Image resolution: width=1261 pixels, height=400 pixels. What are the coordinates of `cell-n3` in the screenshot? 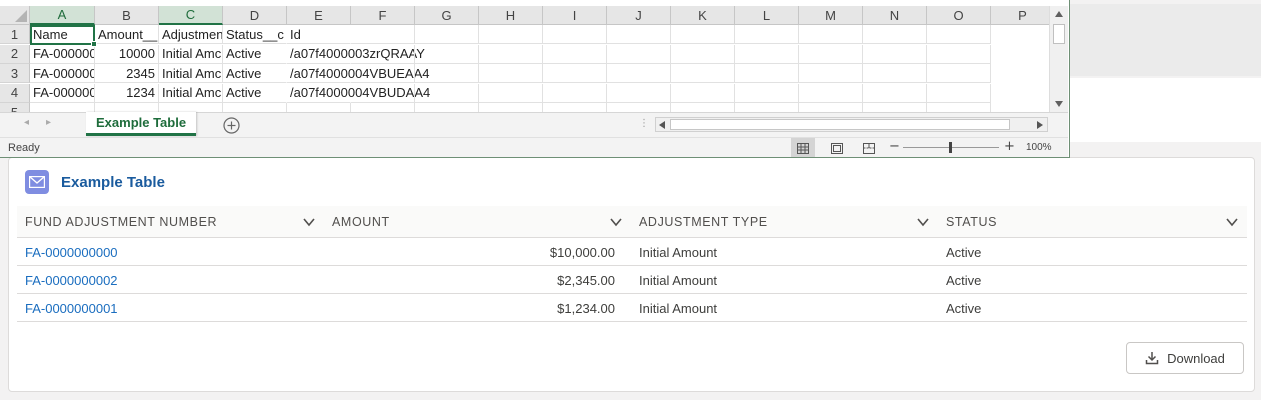 It's located at (895, 73).